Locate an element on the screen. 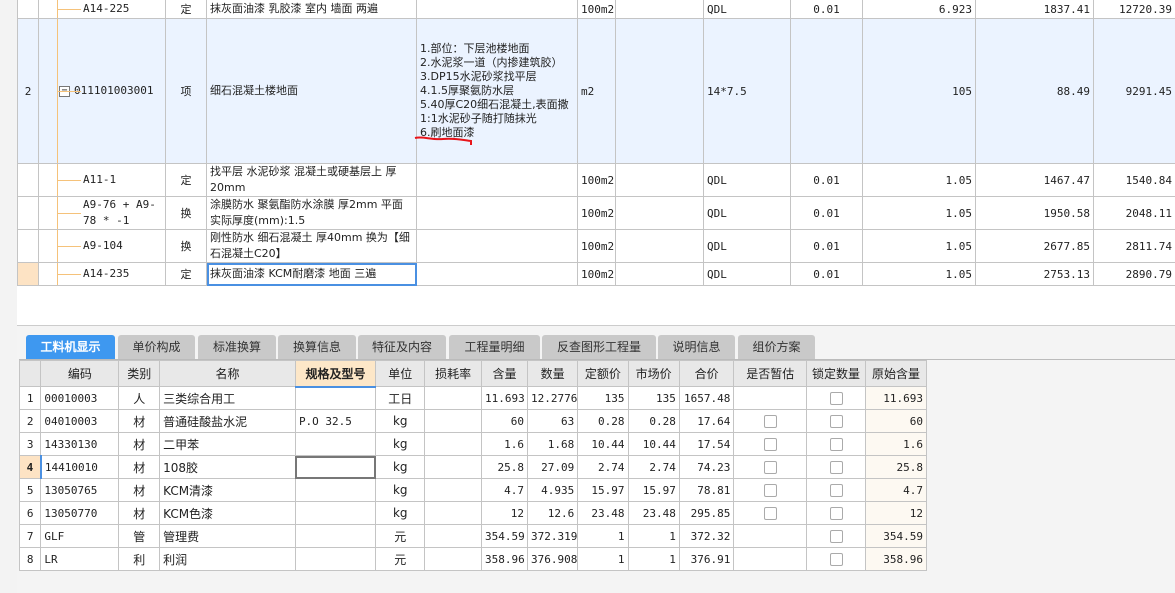 The height and width of the screenshot is (593, 1175). item-name: 涂膜防水 聚氨酯防水涂膜 厚2mm 平面 实际厚度(mm):1.5 is located at coordinates (311, 213).